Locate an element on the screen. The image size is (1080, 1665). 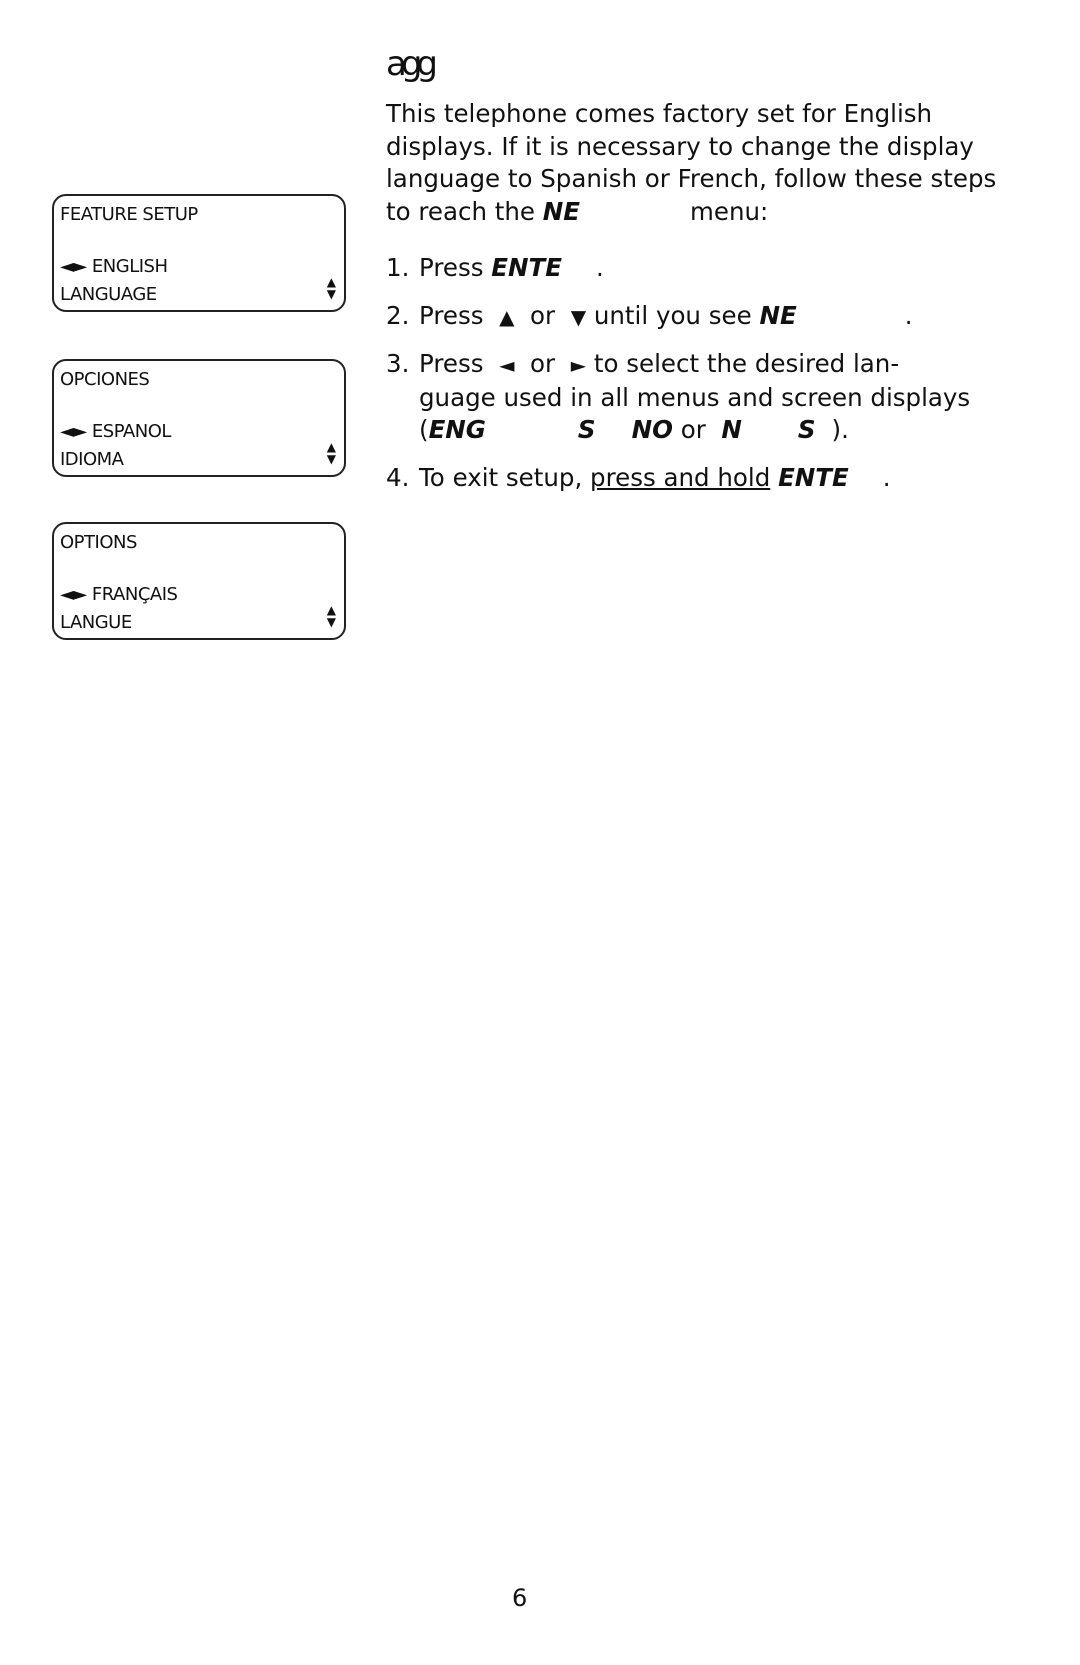
lcd-line: ◄► ENGLISH is located at coordinates (114, 266).